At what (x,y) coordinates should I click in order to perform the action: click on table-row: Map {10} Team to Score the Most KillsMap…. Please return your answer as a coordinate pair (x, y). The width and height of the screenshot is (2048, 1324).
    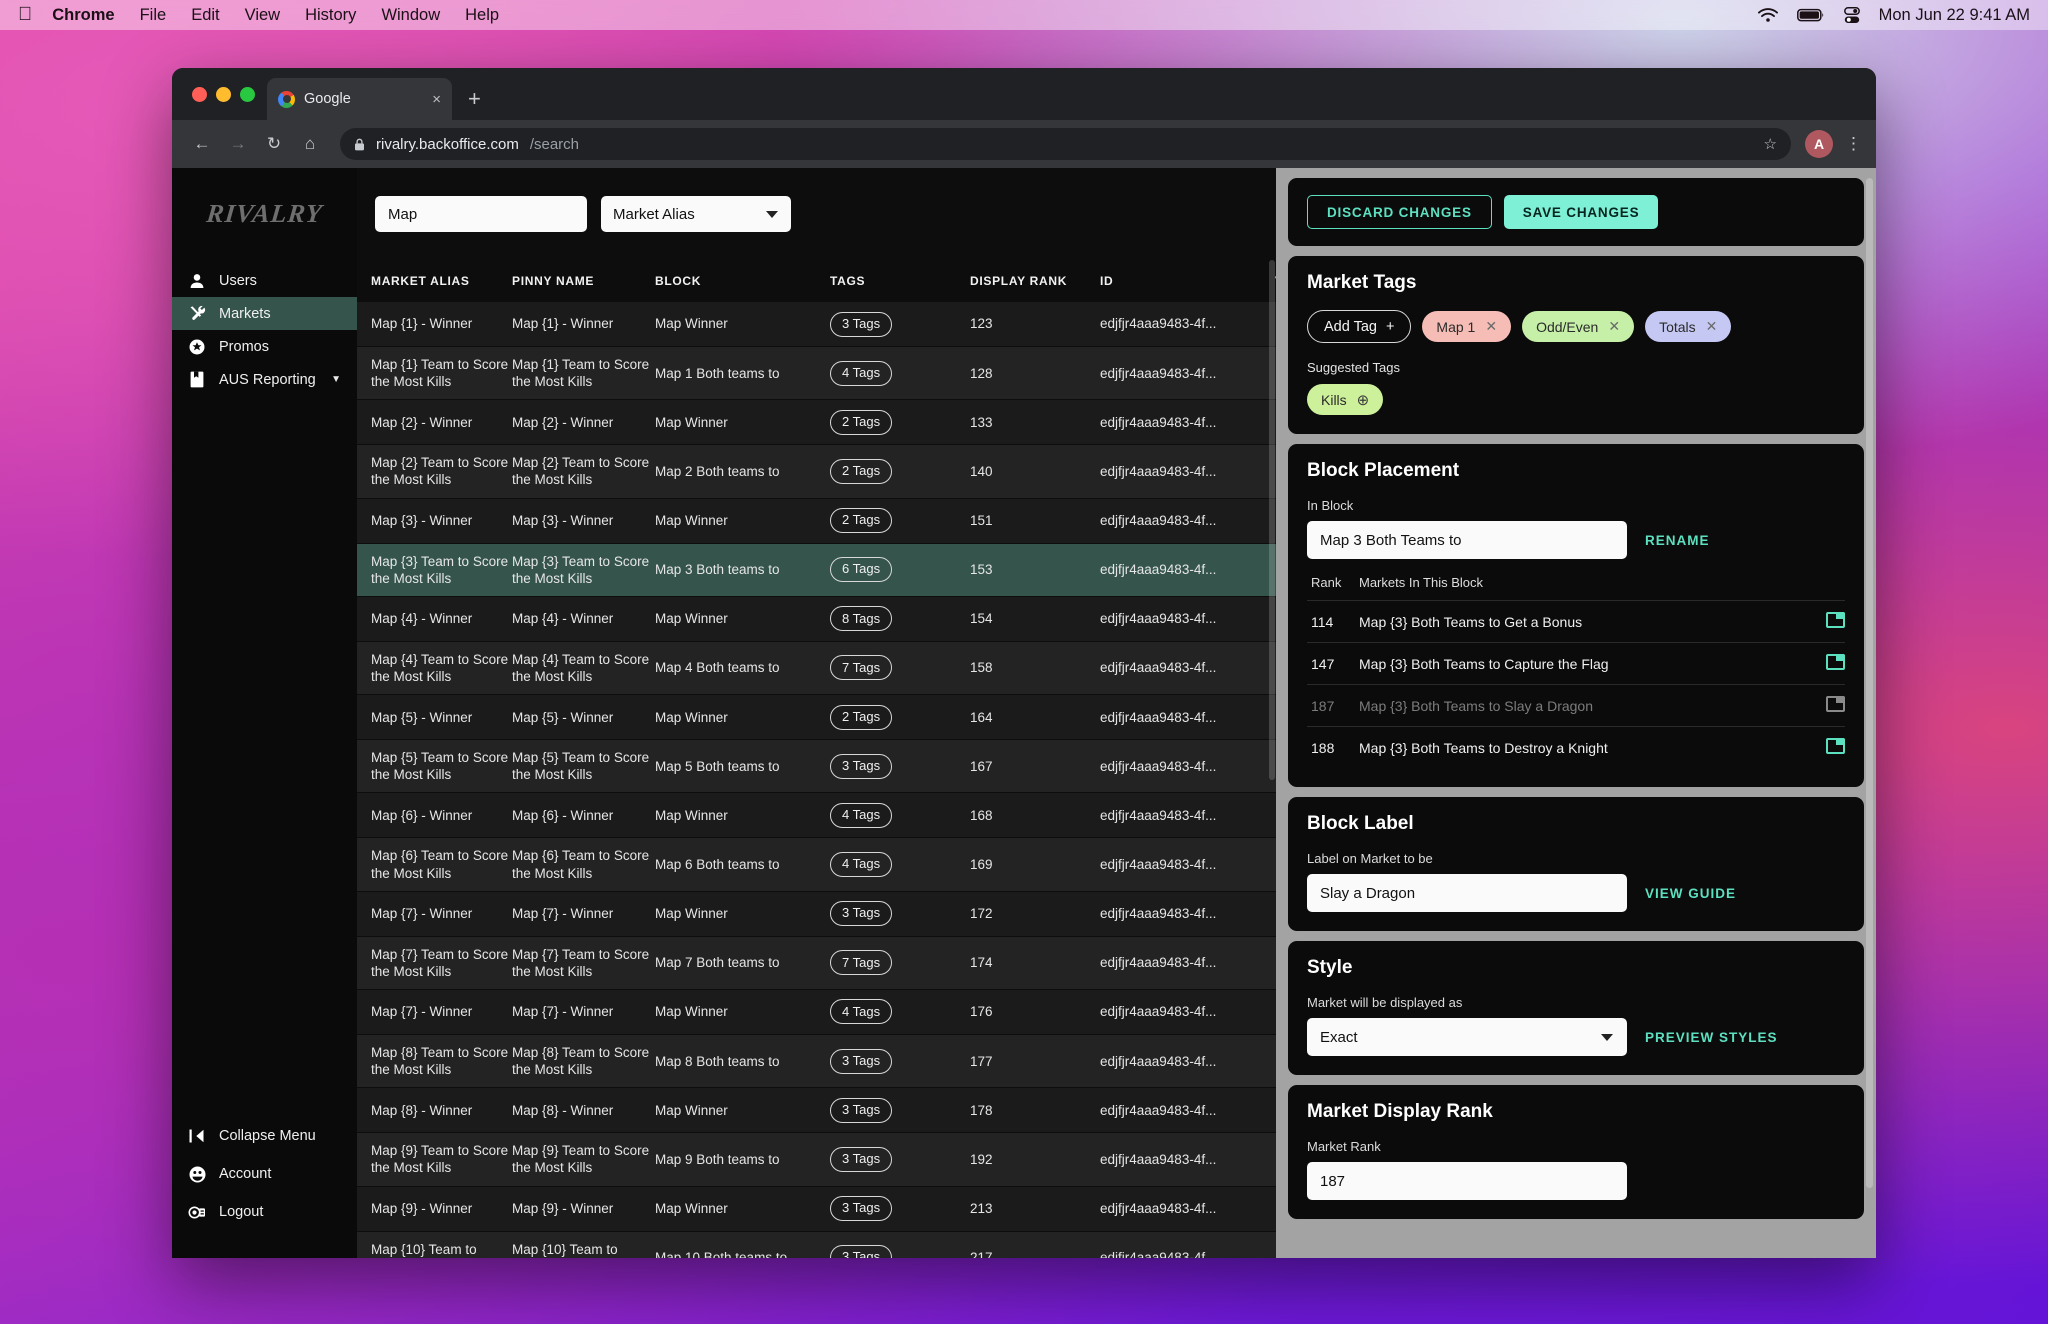
    Looking at the image, I should click on (816, 1244).